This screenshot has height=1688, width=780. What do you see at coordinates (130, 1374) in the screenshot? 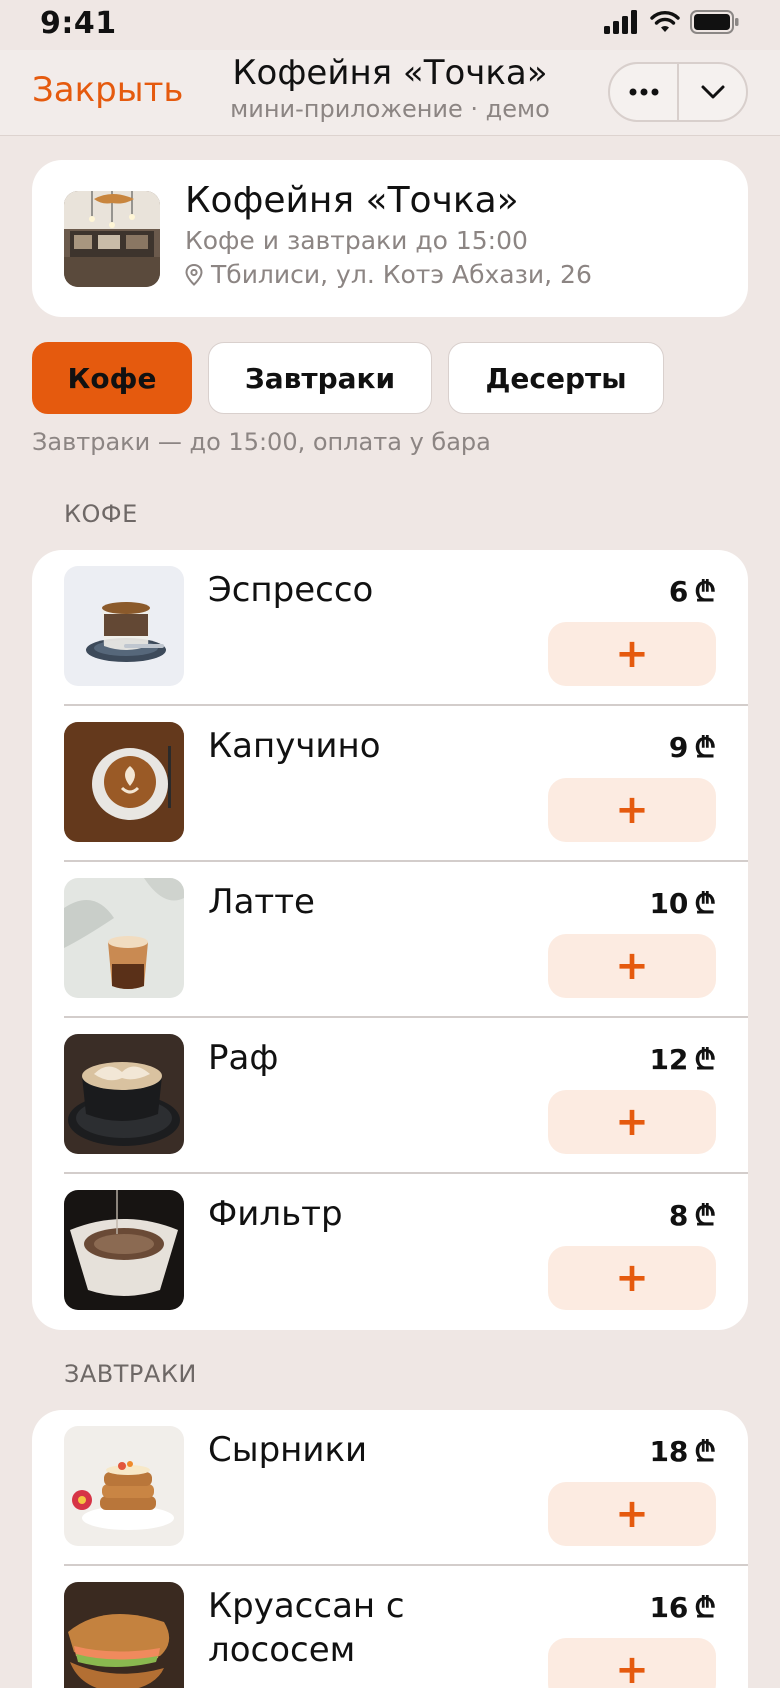
I see `section-title-breakfast: ЗАВТРАКИ` at bounding box center [130, 1374].